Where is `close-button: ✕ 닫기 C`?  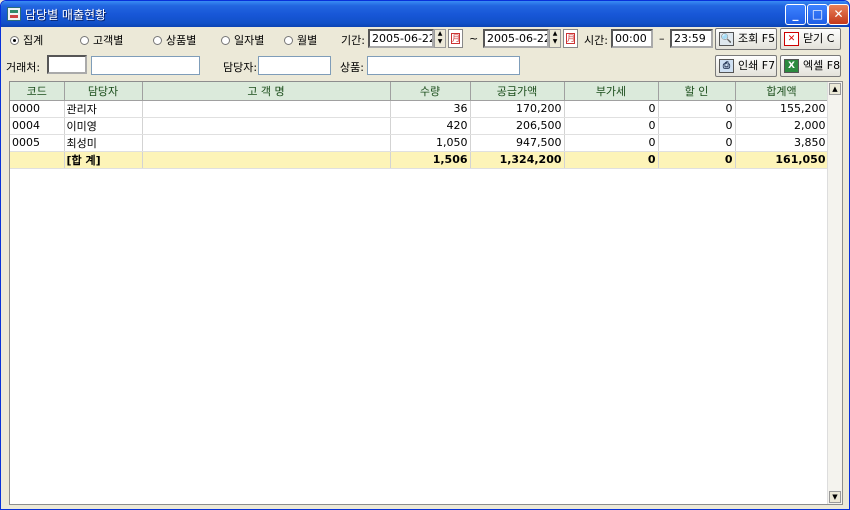 close-button: ✕ 닫기 C is located at coordinates (810, 39).